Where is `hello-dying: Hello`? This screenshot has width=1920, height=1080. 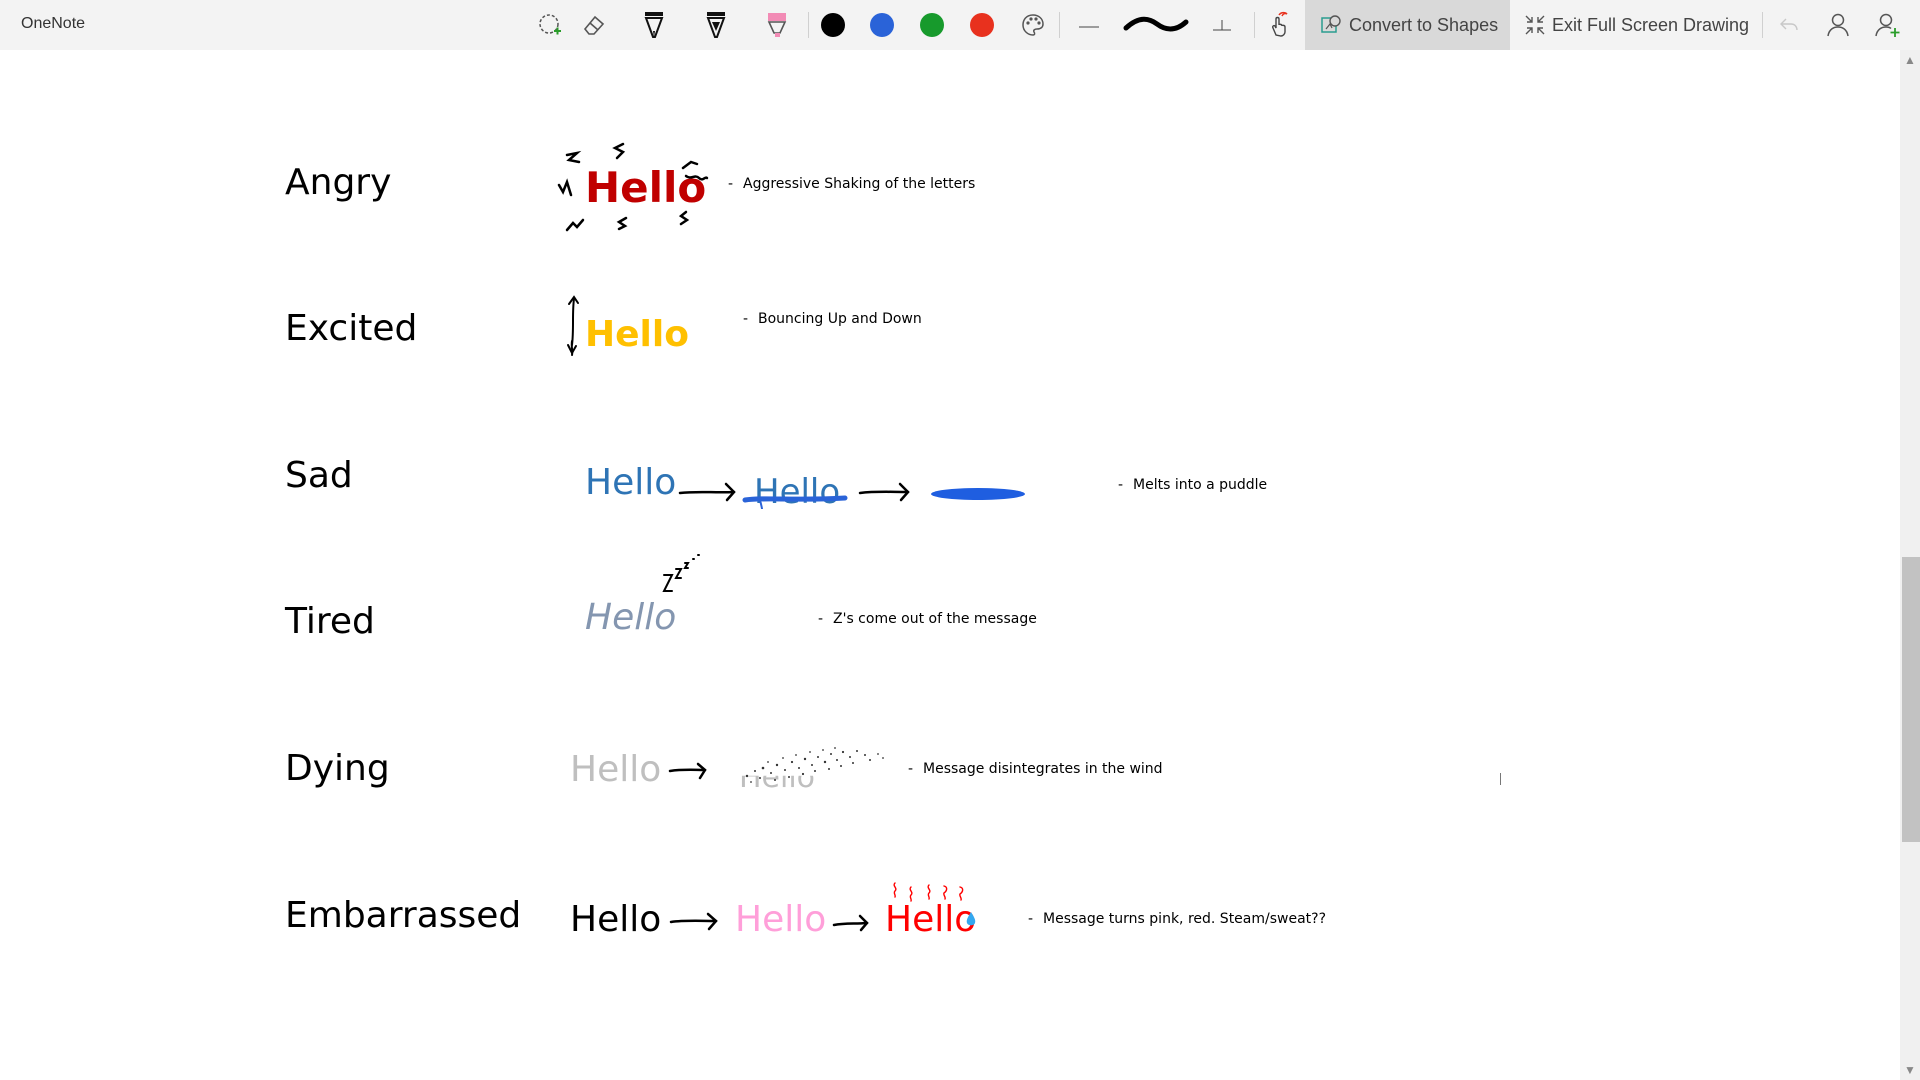 hello-dying: Hello is located at coordinates (616, 769).